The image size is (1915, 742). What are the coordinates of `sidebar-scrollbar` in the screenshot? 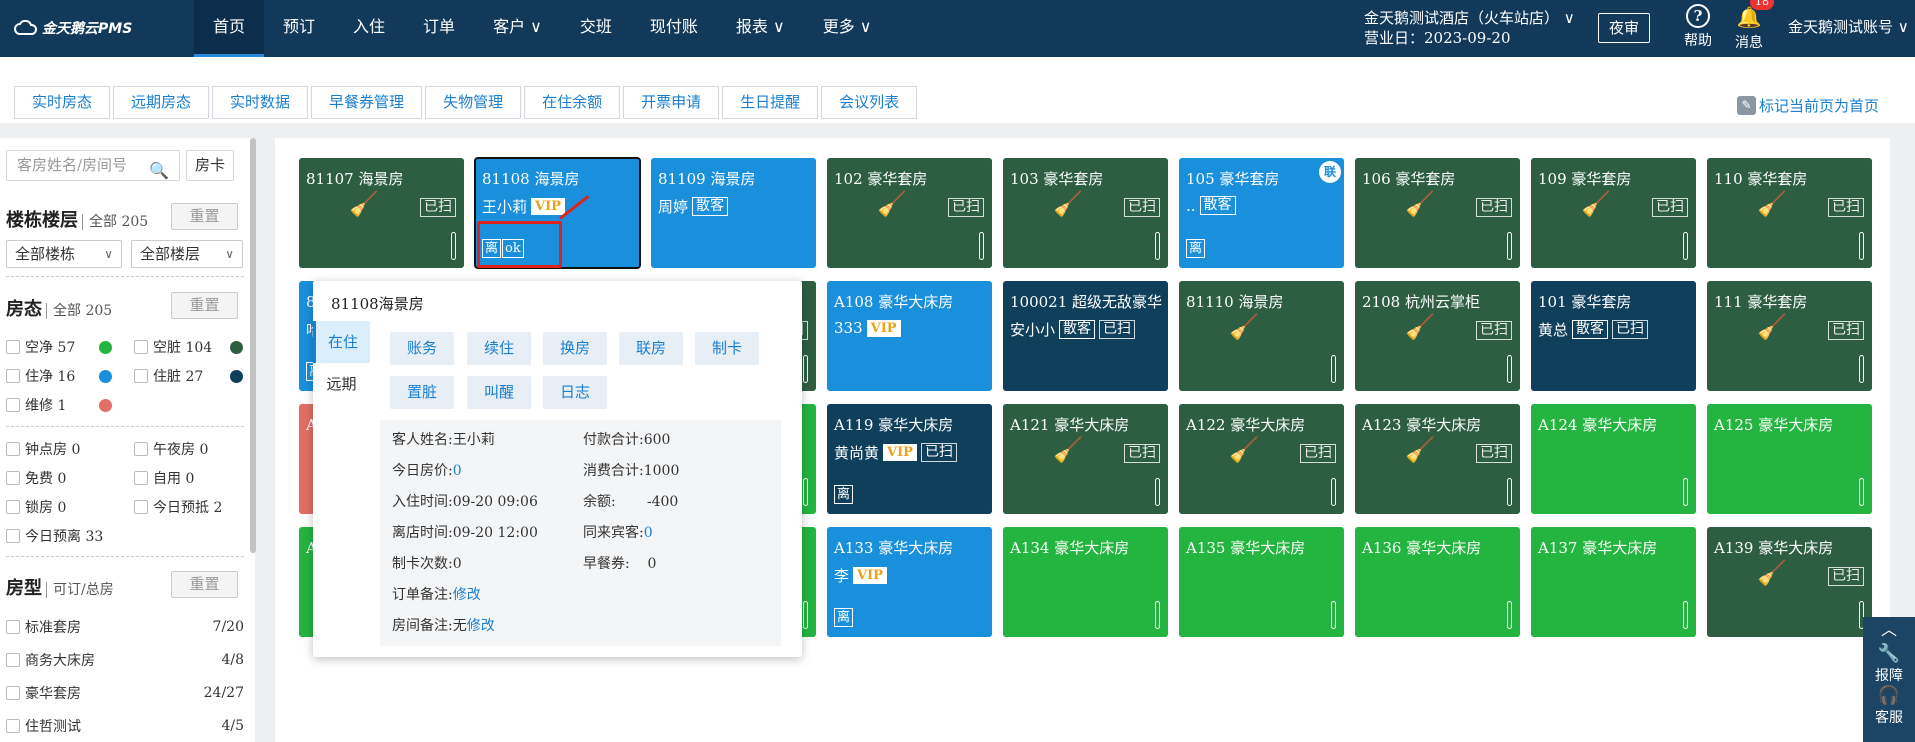 It's located at (253, 345).